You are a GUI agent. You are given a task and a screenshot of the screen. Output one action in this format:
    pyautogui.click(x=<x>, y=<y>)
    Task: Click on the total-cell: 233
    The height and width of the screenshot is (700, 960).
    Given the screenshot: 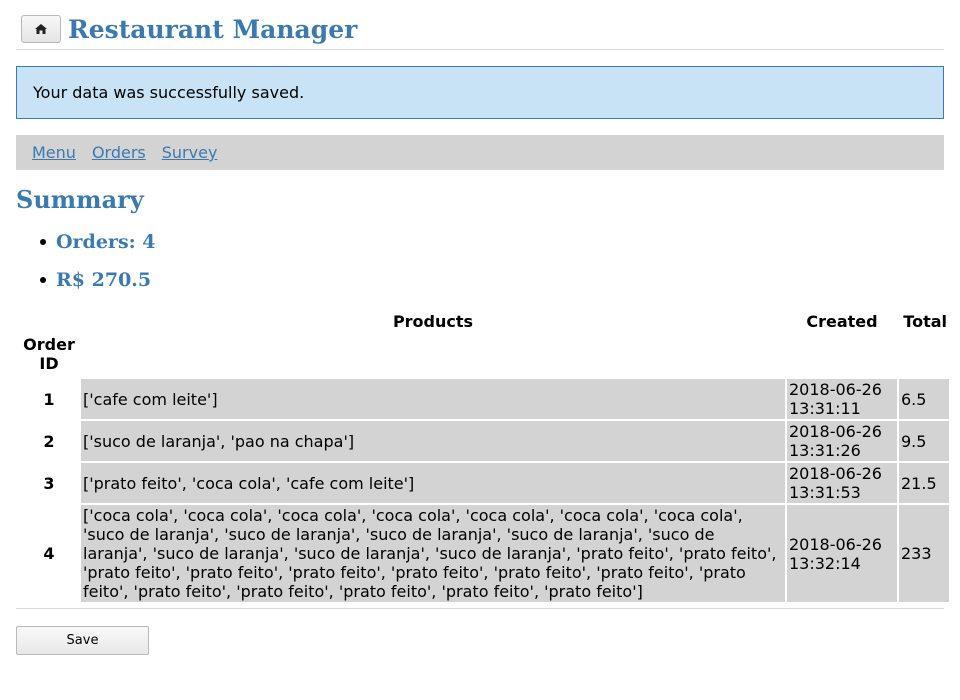 What is the action you would take?
    pyautogui.click(x=924, y=553)
    